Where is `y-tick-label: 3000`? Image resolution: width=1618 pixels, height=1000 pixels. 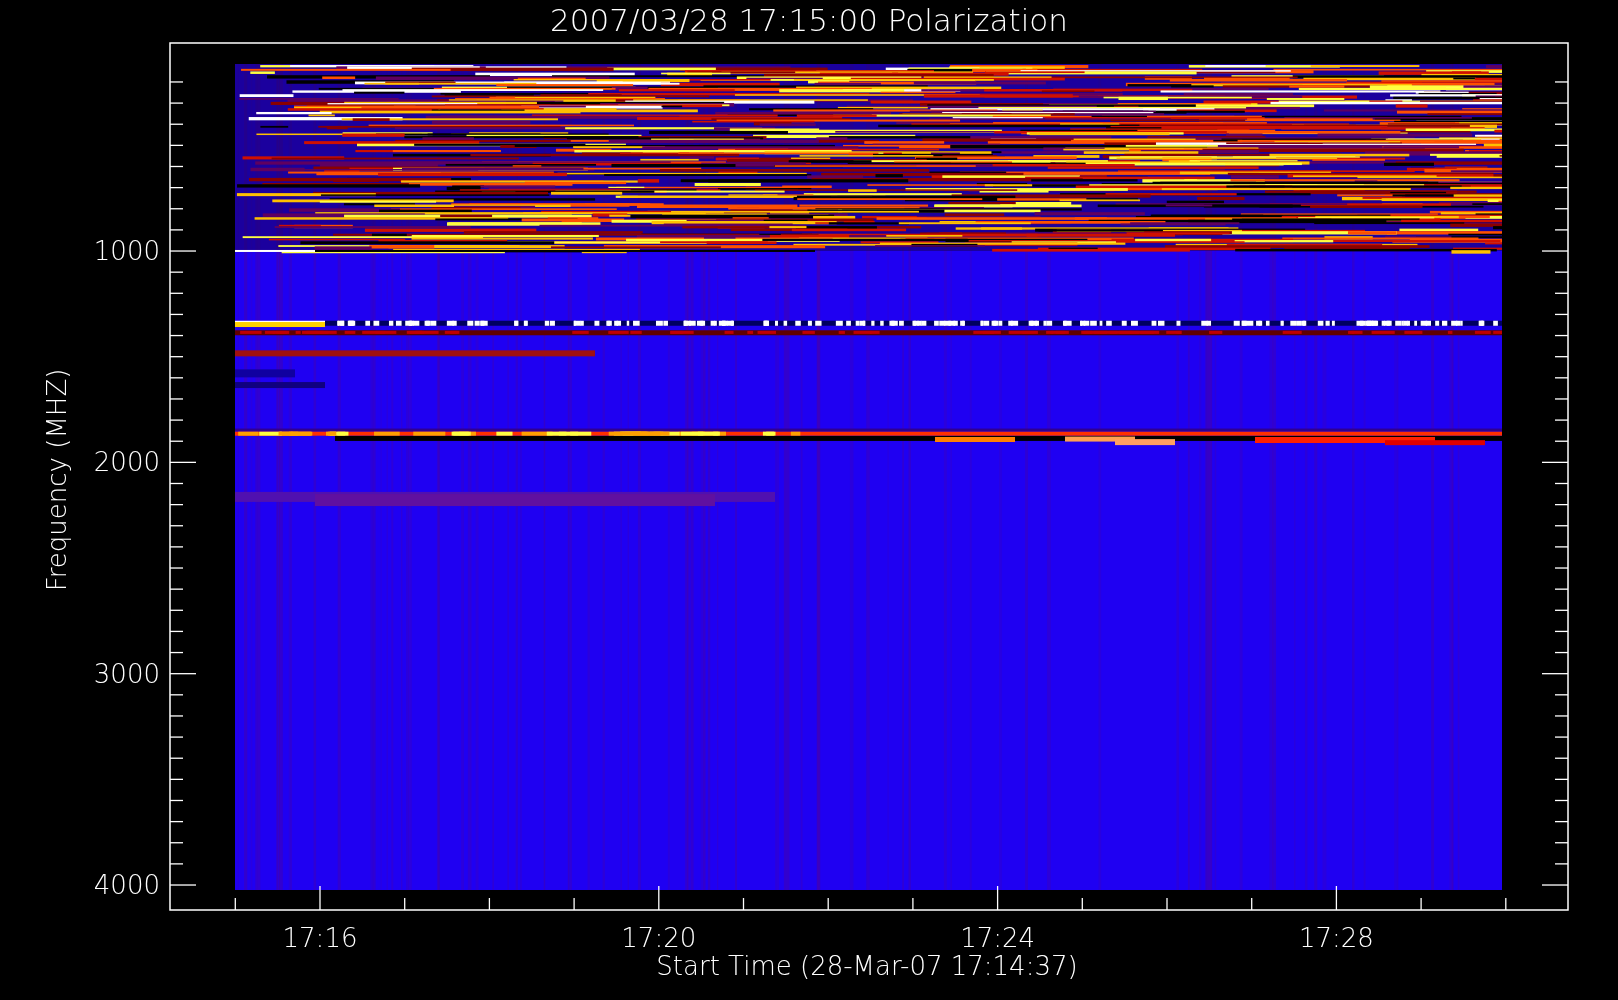
y-tick-label: 3000 is located at coordinates (126, 673).